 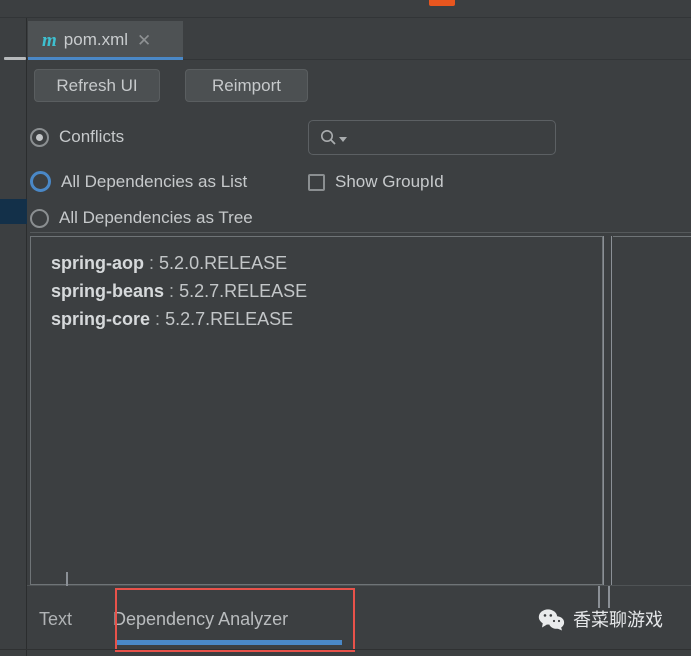 What do you see at coordinates (144, 40) in the screenshot?
I see `close-icon: ✕` at bounding box center [144, 40].